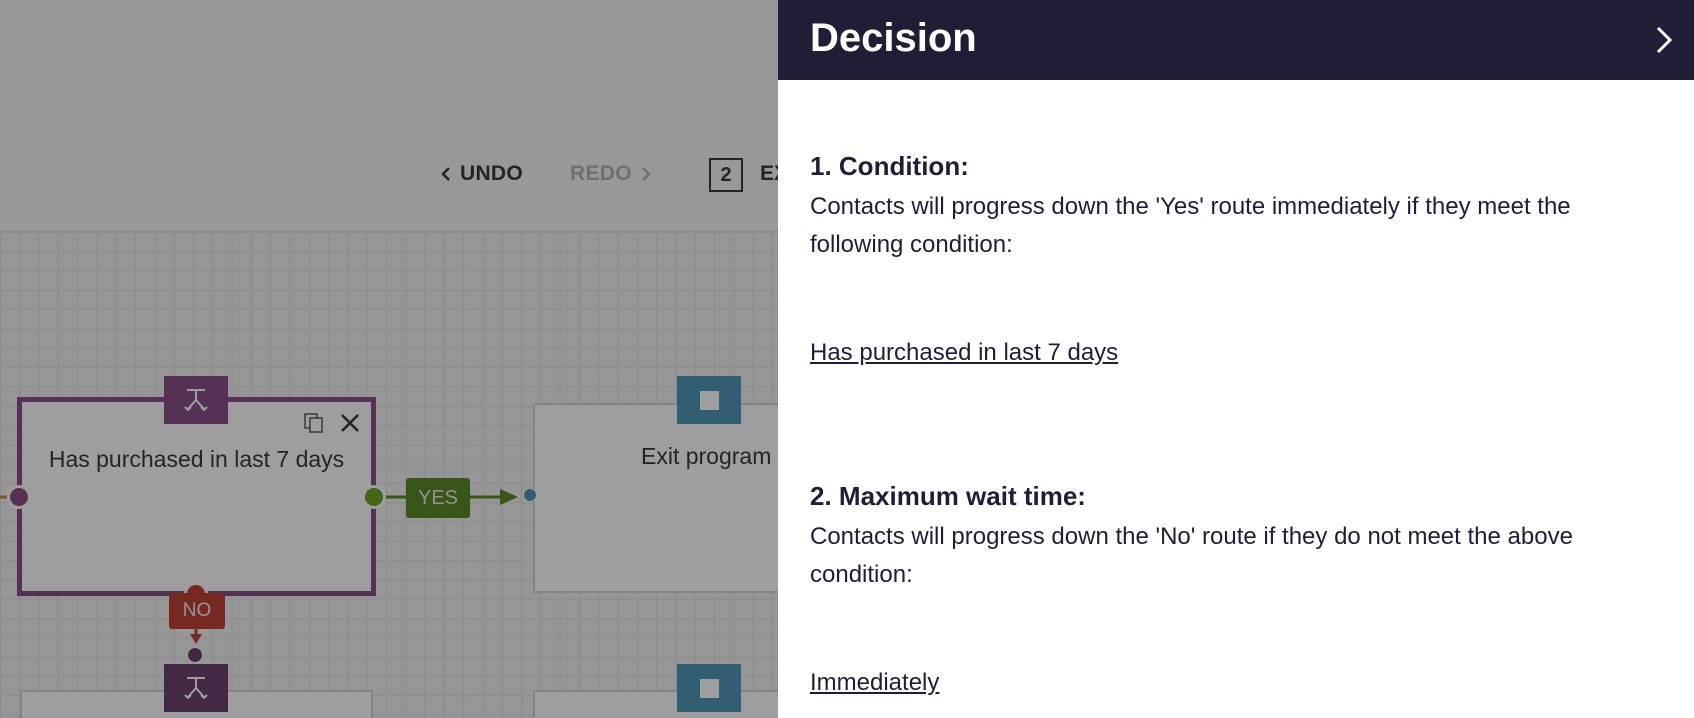 Image resolution: width=1694 pixels, height=718 pixels. What do you see at coordinates (1236, 40) in the screenshot?
I see `panel-header: Decision` at bounding box center [1236, 40].